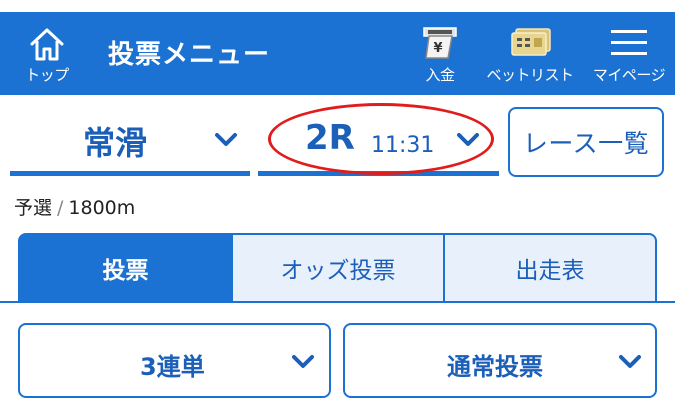  Describe the element at coordinates (47, 75) in the screenshot. I see `home-label: トップ` at that location.